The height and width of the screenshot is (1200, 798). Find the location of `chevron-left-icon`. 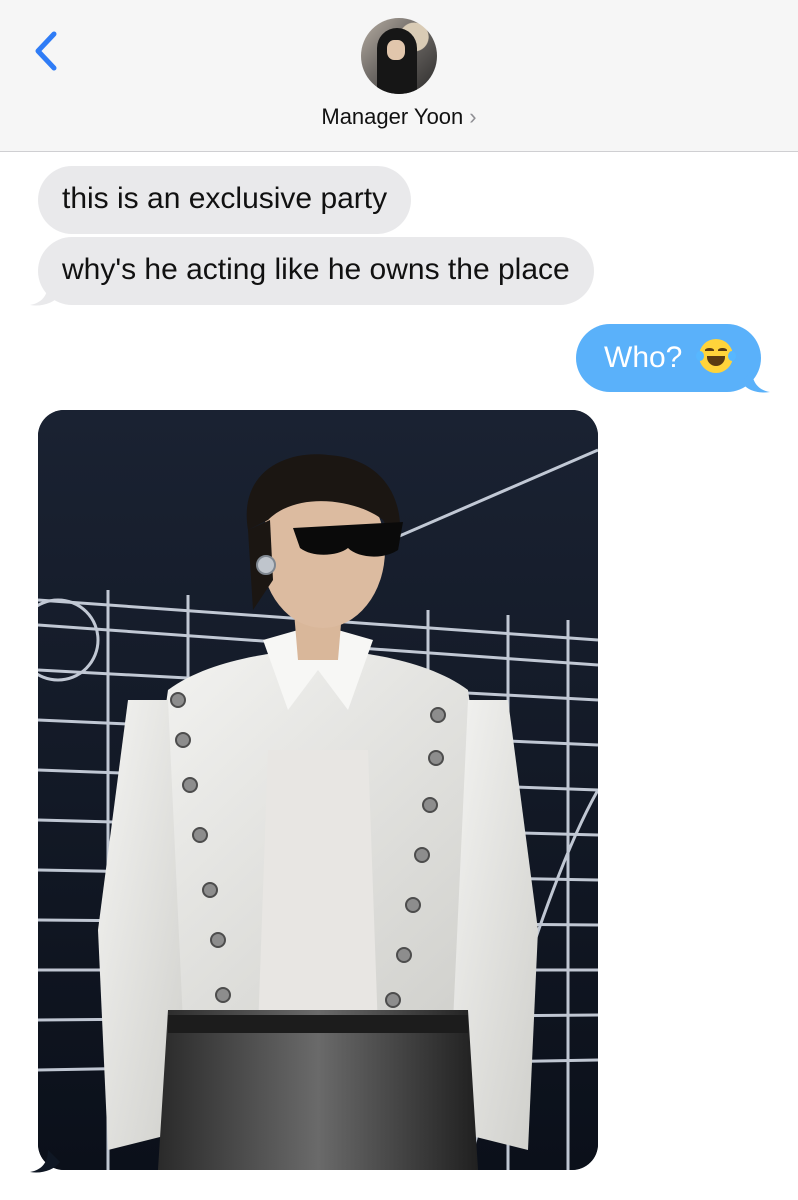

chevron-left-icon is located at coordinates (46, 51).